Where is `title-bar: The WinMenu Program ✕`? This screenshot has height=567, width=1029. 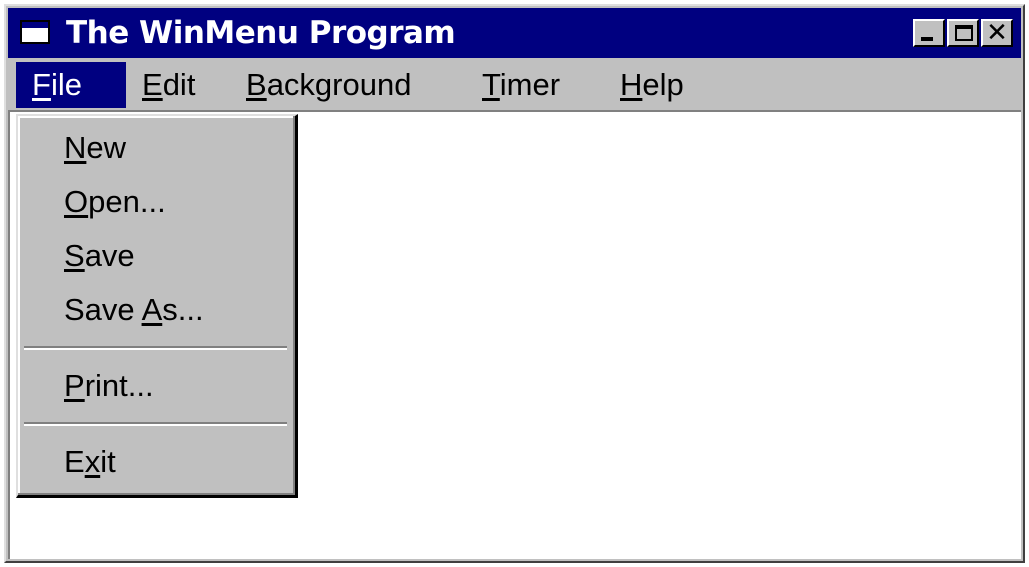 title-bar: The WinMenu Program ✕ is located at coordinates (514, 33).